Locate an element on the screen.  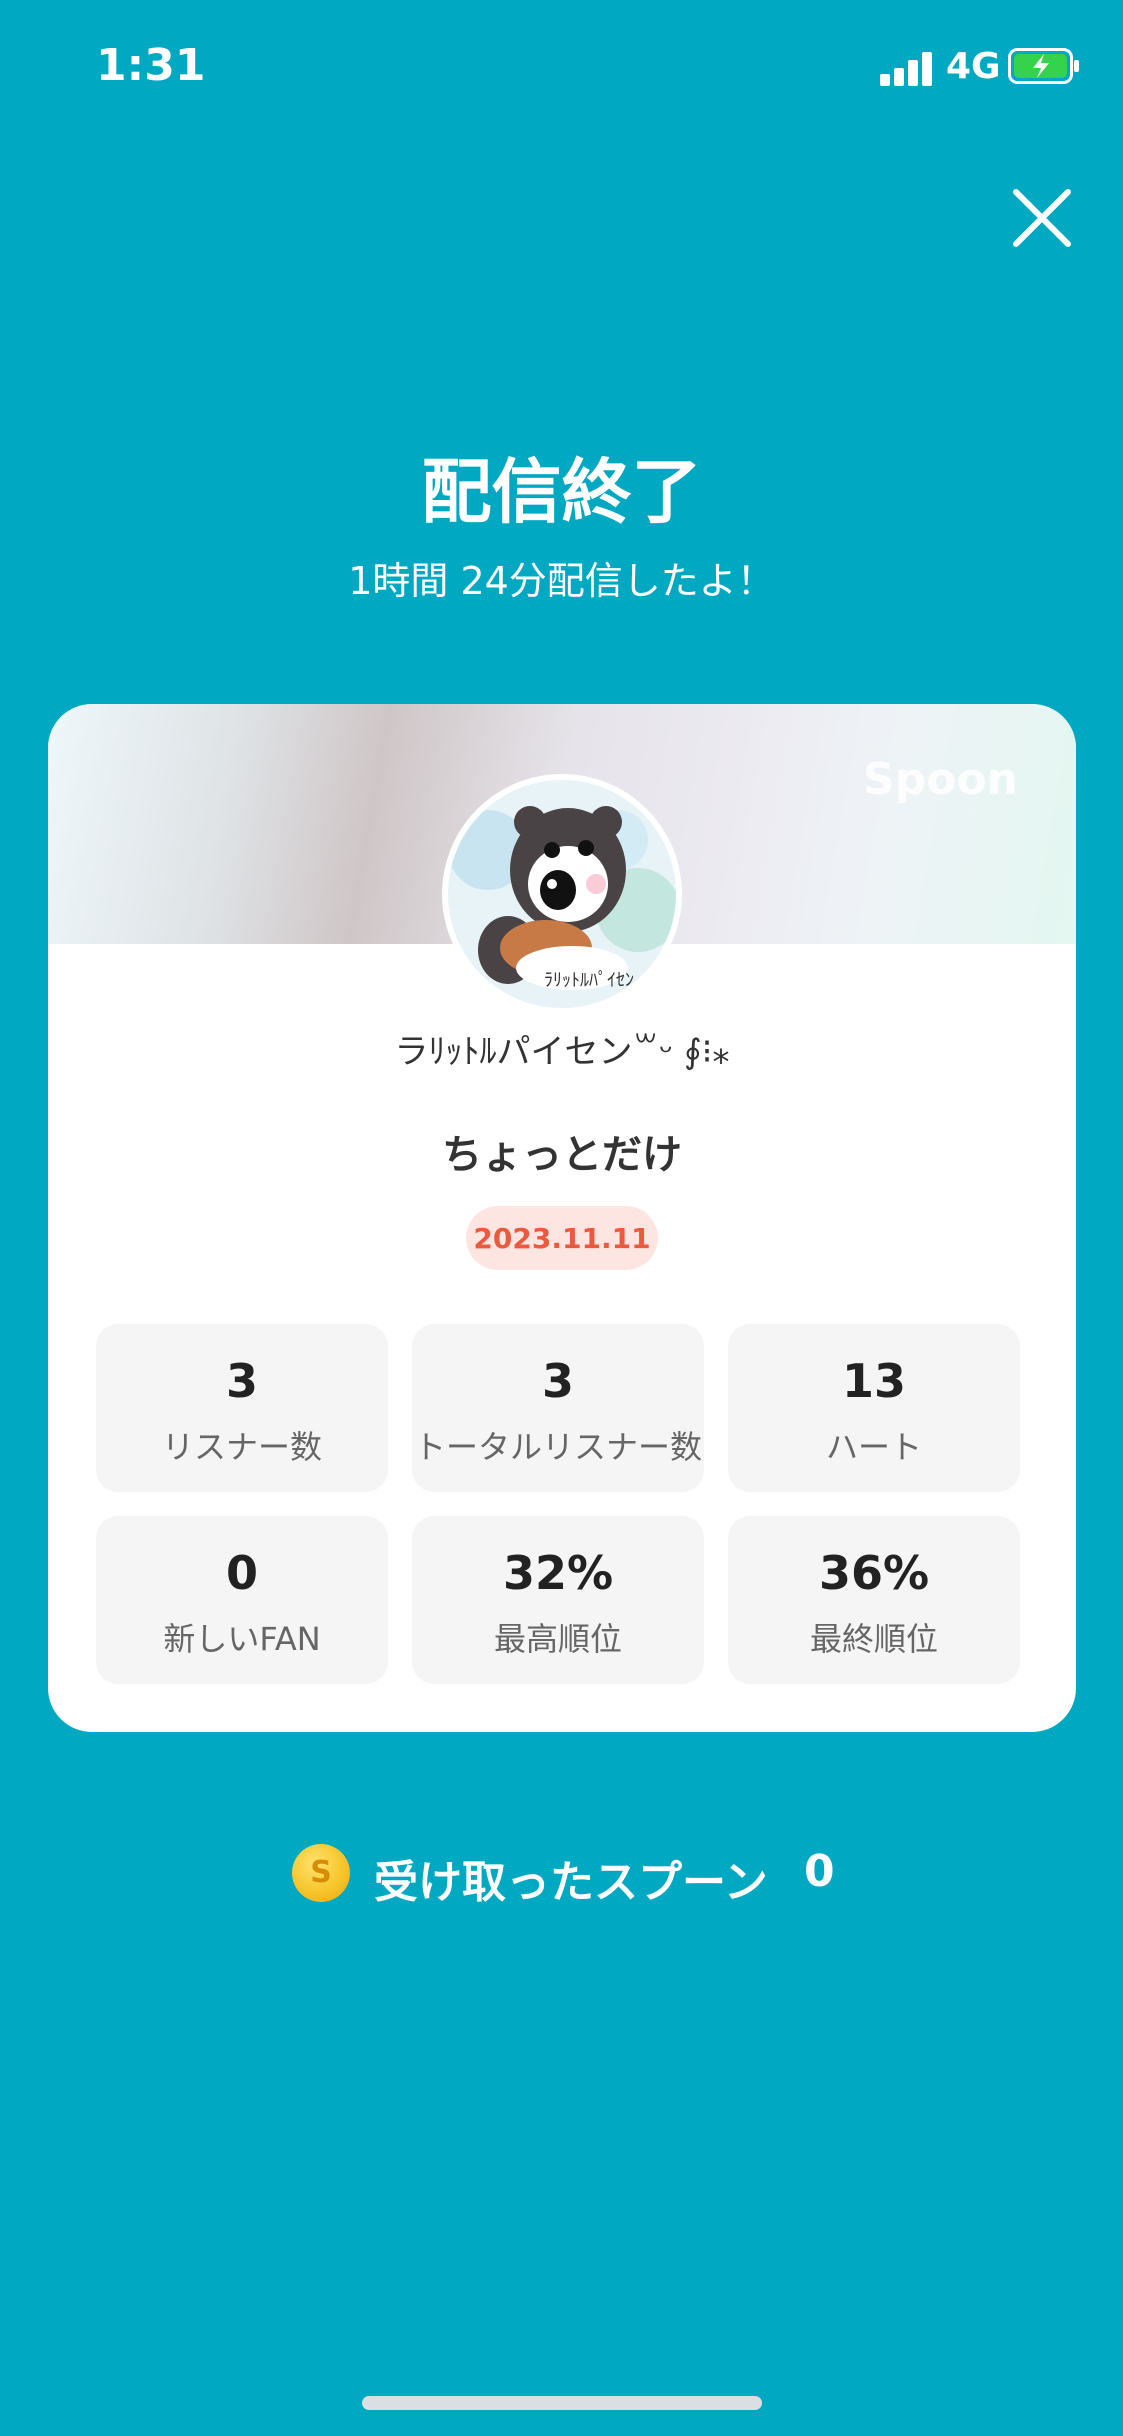
stat-best-rank: 32% 最高順位 is located at coordinates (558, 1600).